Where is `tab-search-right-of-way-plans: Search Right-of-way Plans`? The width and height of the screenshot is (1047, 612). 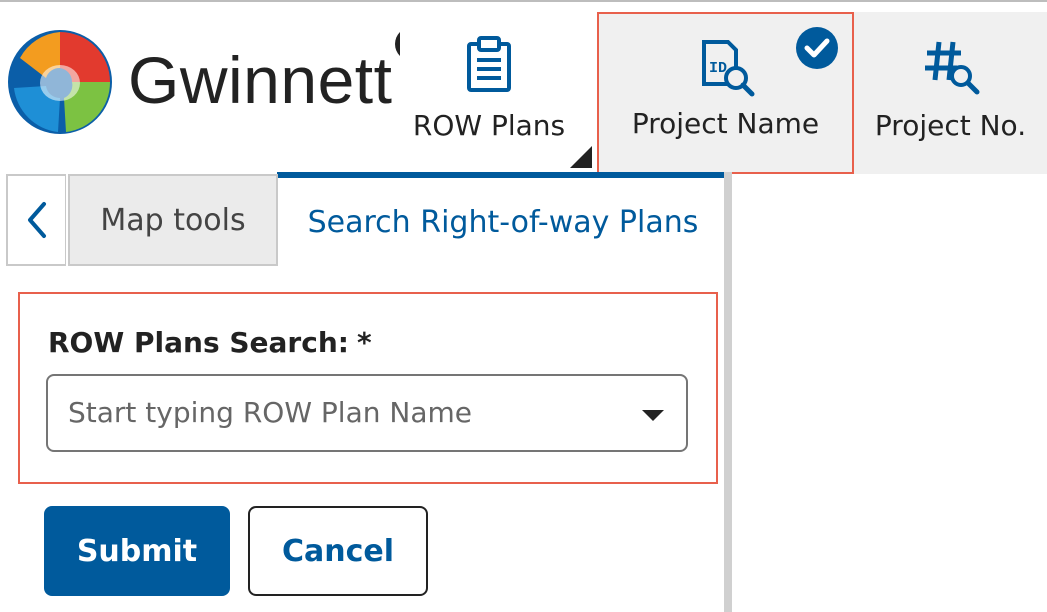 tab-search-right-of-way-plans: Search Right-of-way Plans is located at coordinates (503, 222).